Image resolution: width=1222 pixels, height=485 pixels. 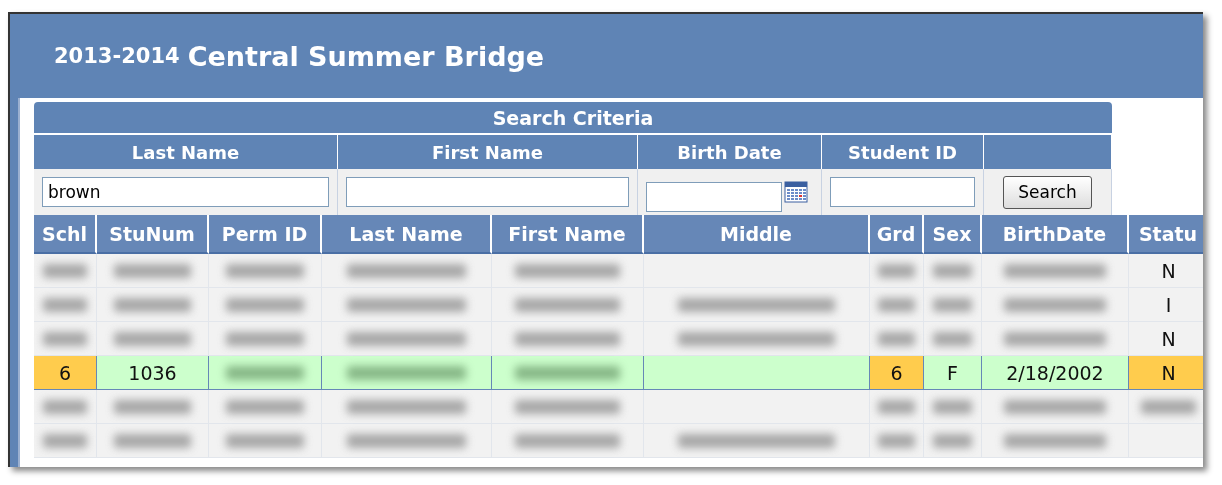 What do you see at coordinates (757, 234) in the screenshot?
I see `column-header: Middle` at bounding box center [757, 234].